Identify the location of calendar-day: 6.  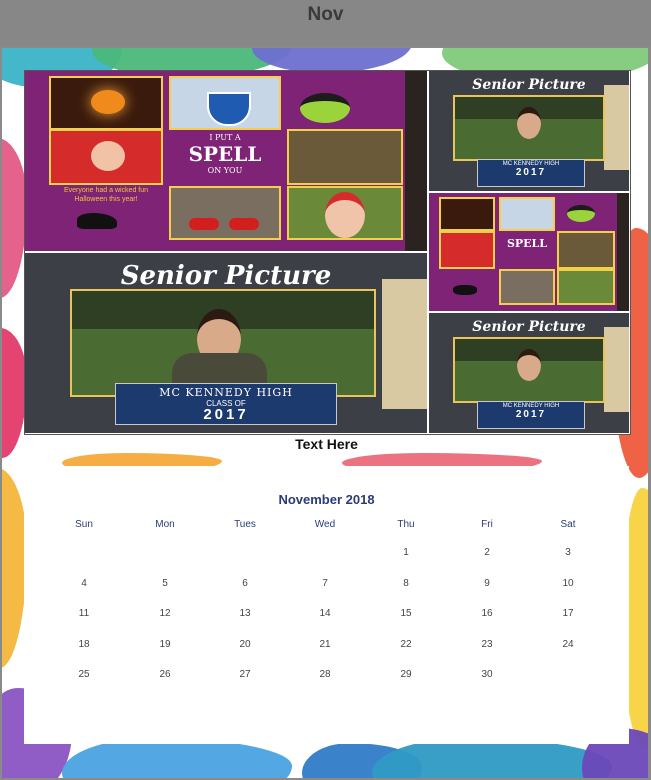
(245, 583).